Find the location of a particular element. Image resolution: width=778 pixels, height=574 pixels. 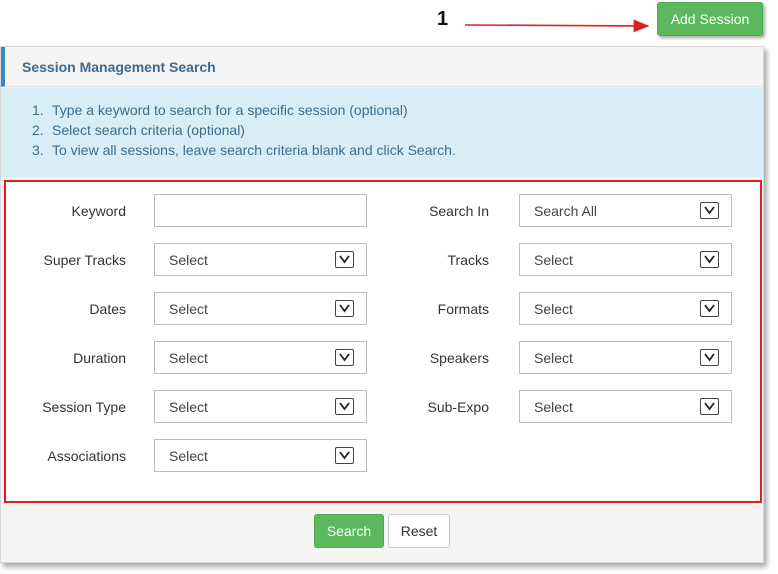

tracks-select: Select is located at coordinates (625, 259).